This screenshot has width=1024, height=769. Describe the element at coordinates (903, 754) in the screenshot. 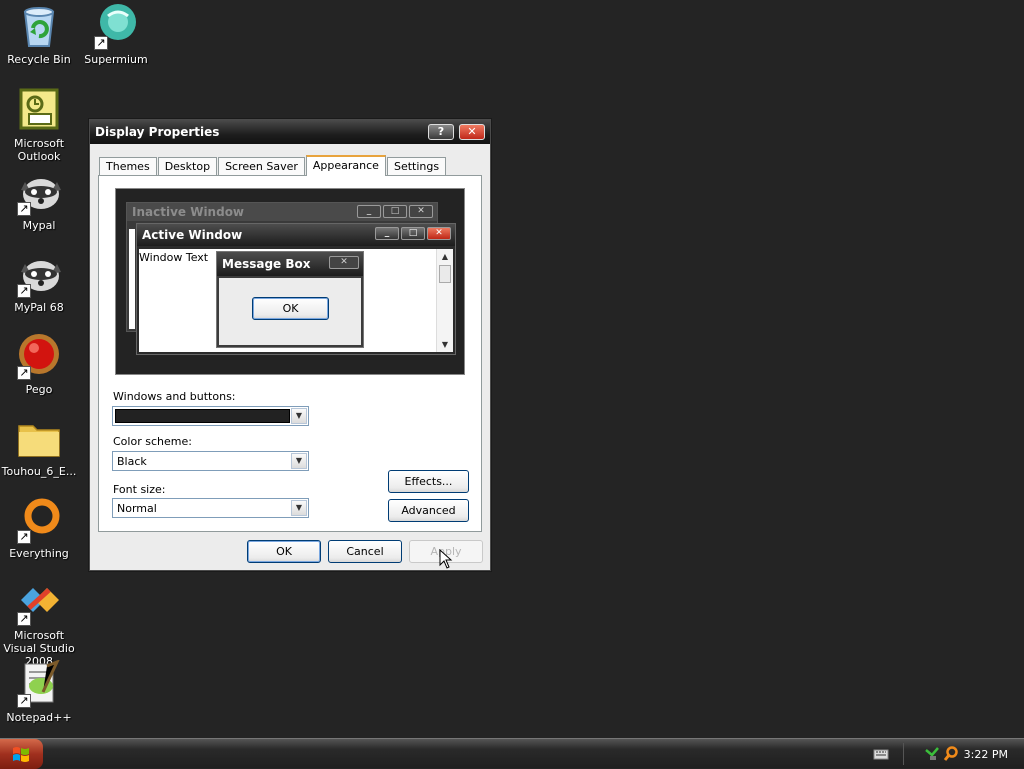

I see `tray-separator` at that location.